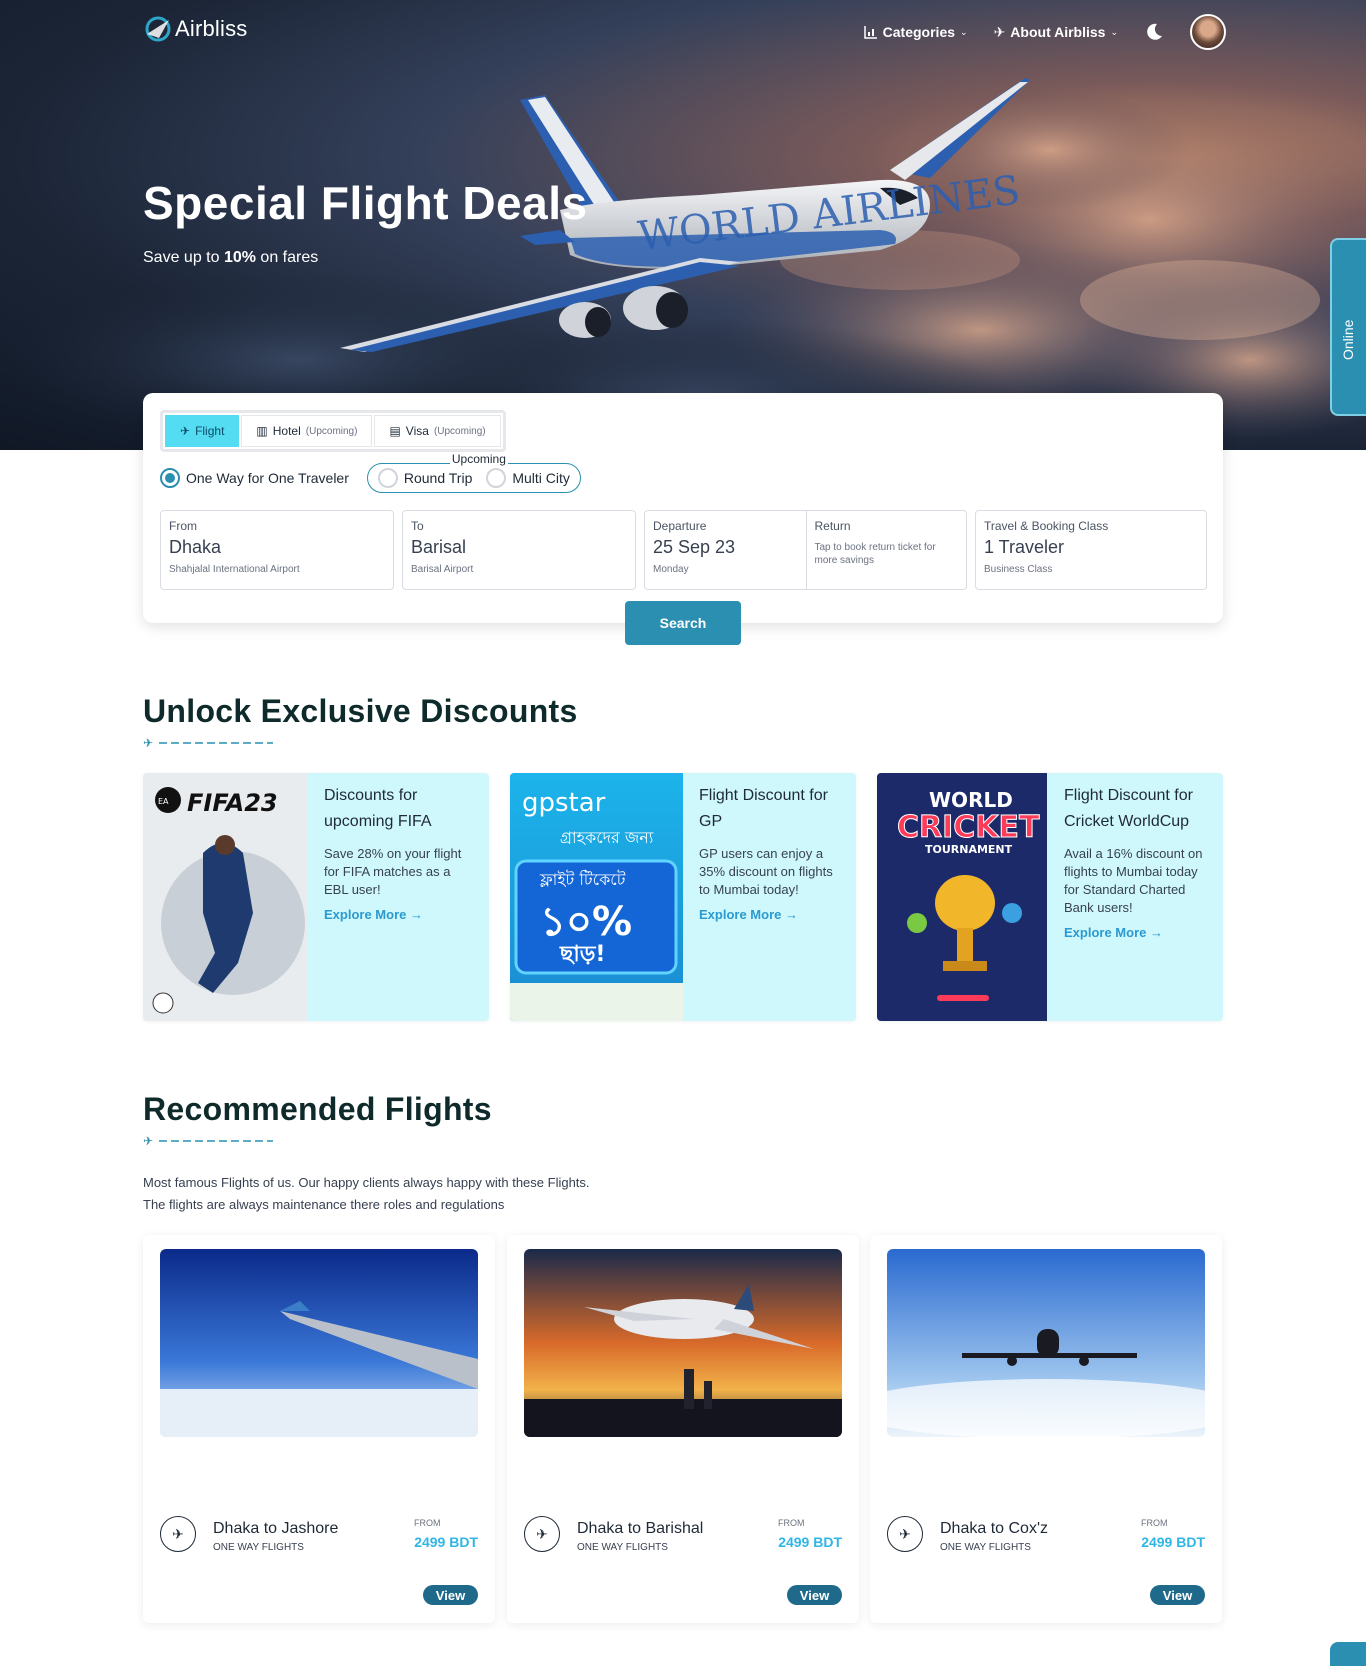 The width and height of the screenshot is (1366, 1666). I want to click on to-label: To, so click(417, 526).